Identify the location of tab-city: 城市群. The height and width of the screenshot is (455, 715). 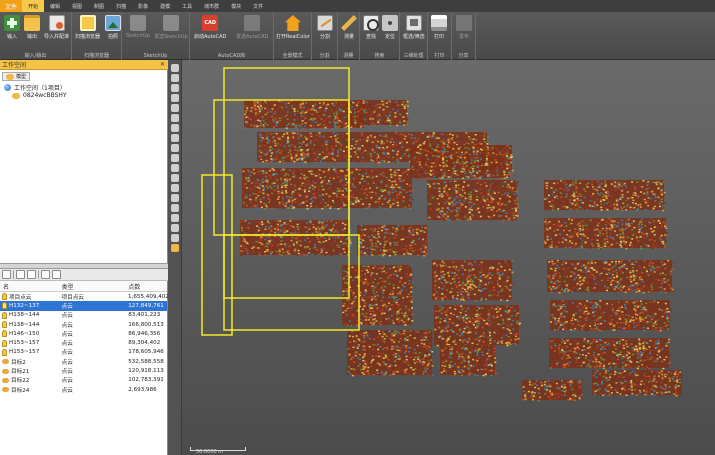
(211, 6).